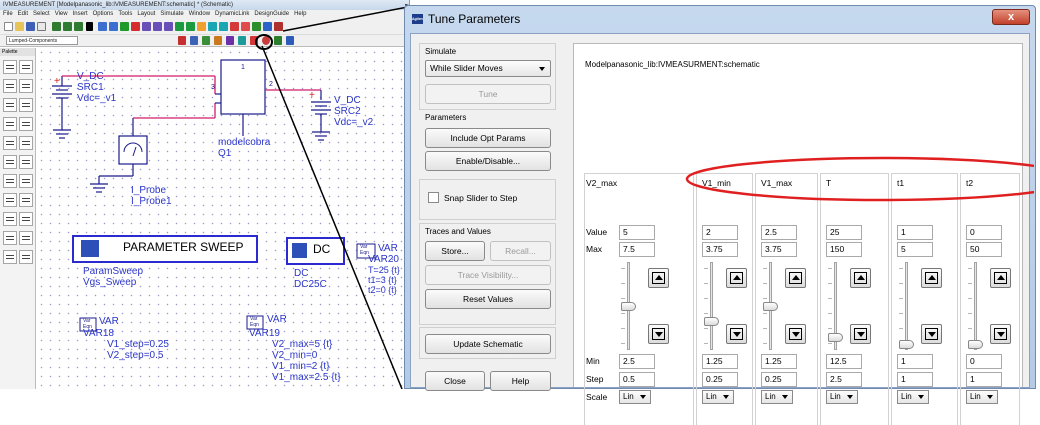  What do you see at coordinates (245, 26) in the screenshot?
I see `simulate-icon` at bounding box center [245, 26].